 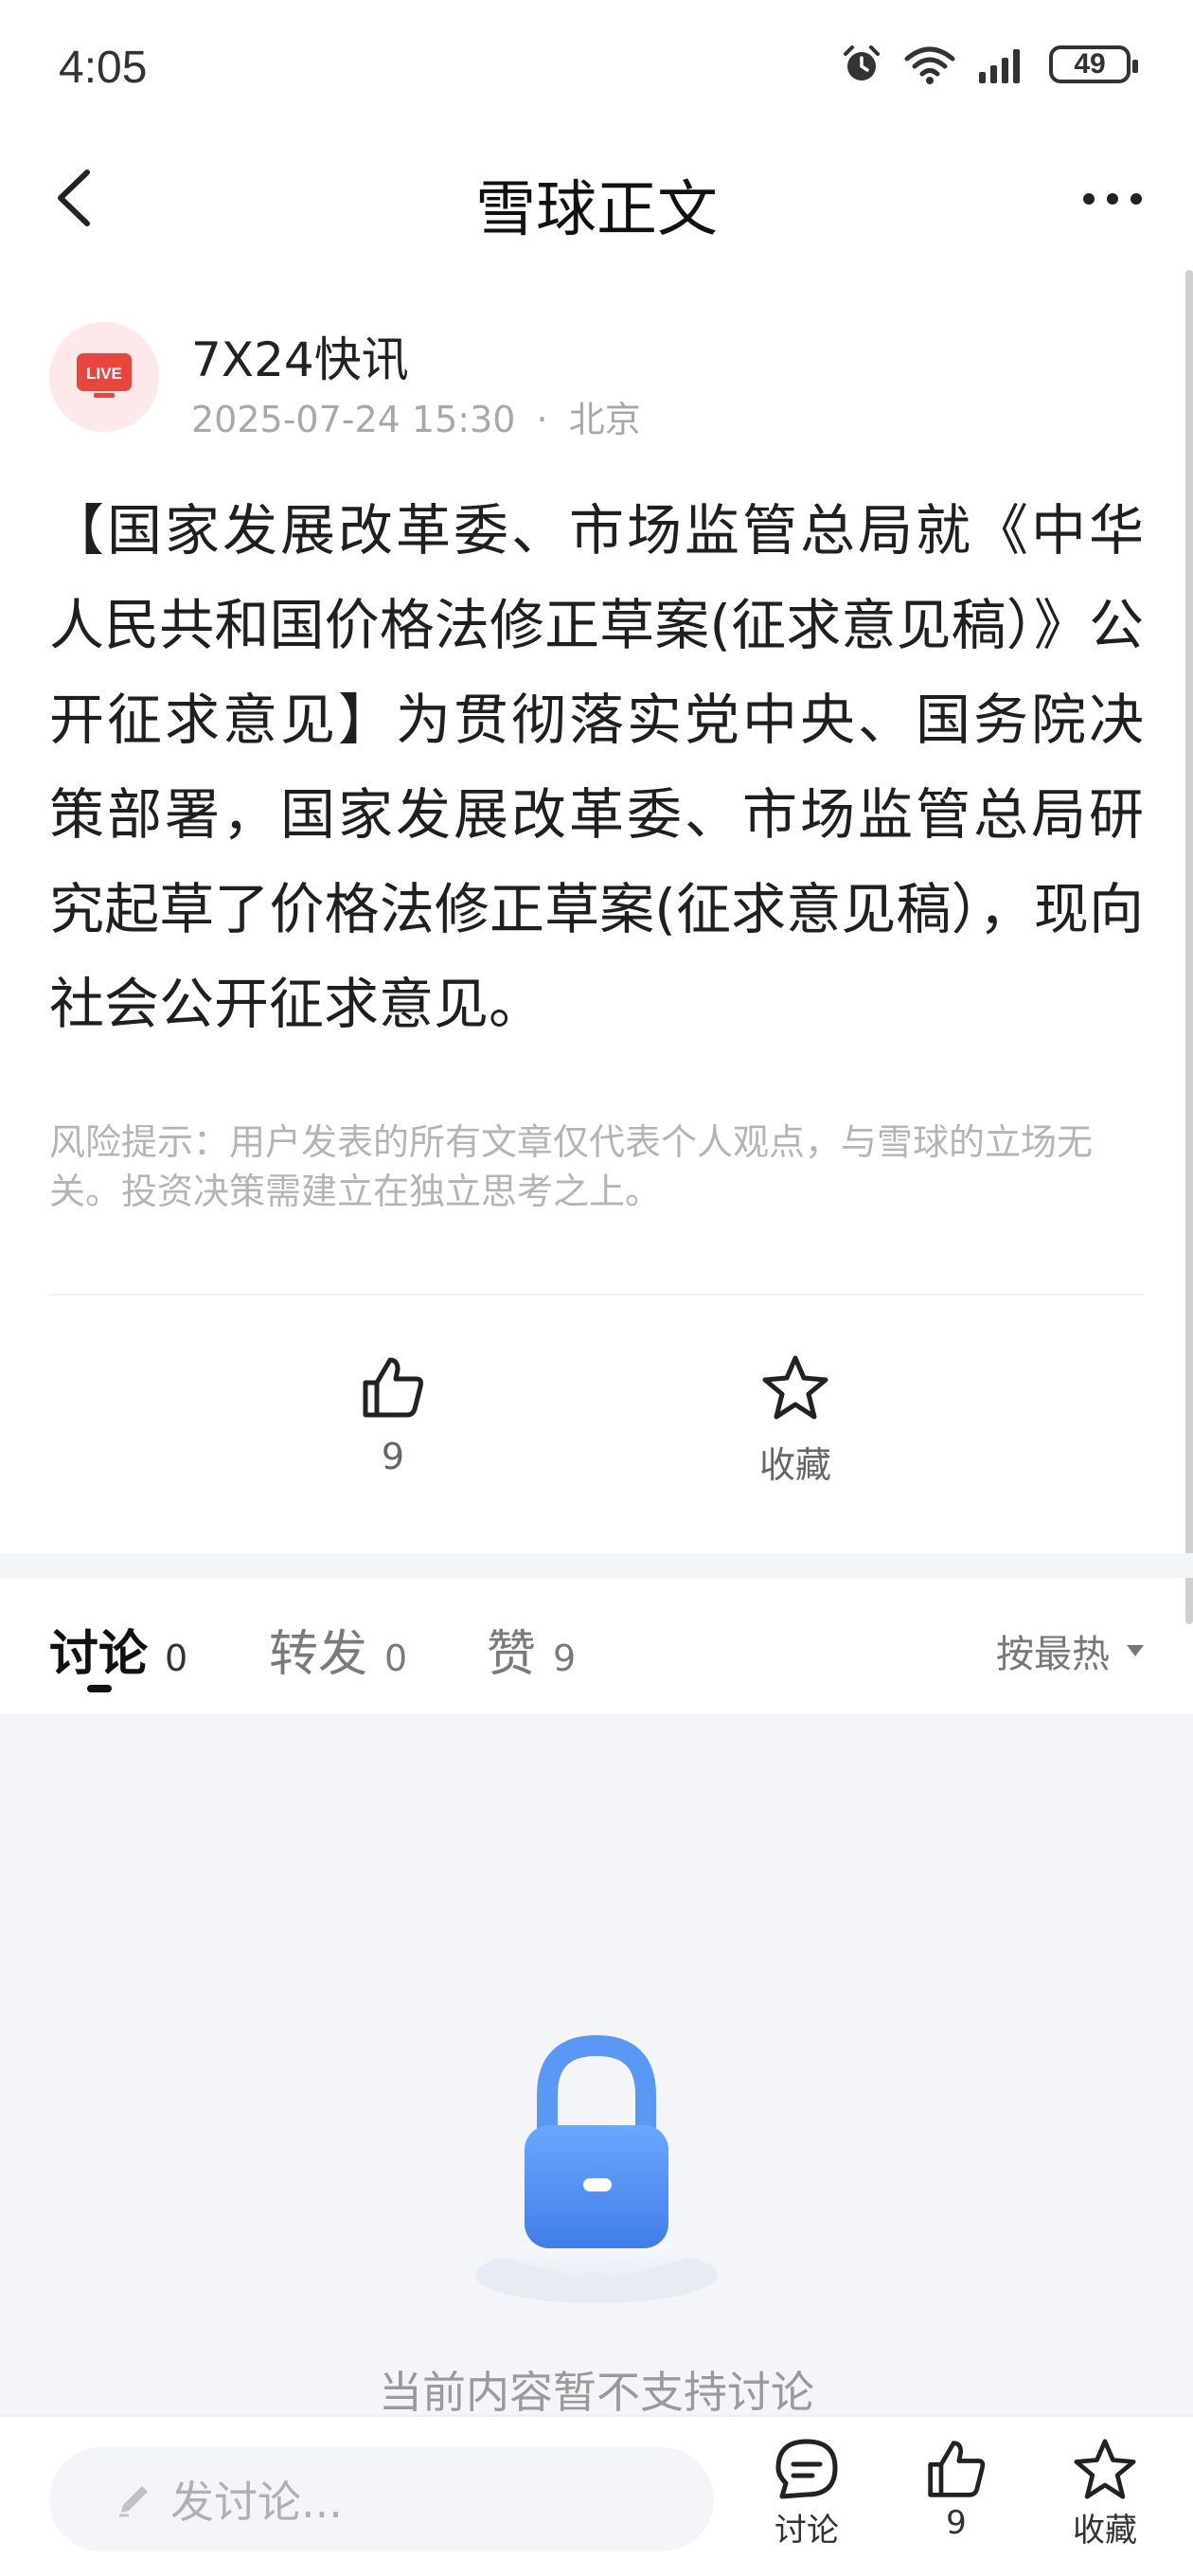 I want to click on sort-label: 按最热, so click(x=1053, y=1654).